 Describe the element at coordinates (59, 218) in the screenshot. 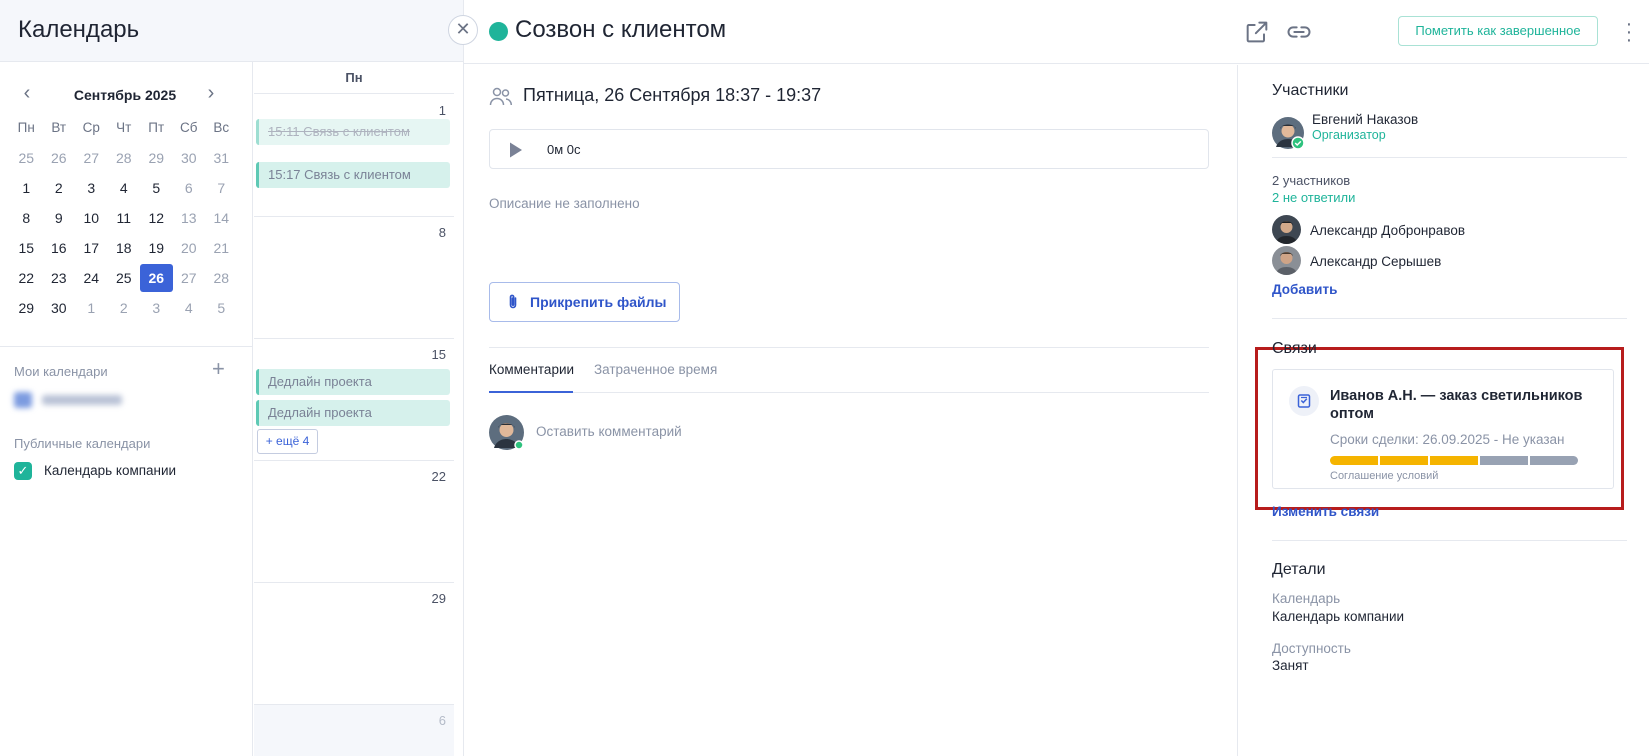

I see `mini-calendar-day: 9` at that location.